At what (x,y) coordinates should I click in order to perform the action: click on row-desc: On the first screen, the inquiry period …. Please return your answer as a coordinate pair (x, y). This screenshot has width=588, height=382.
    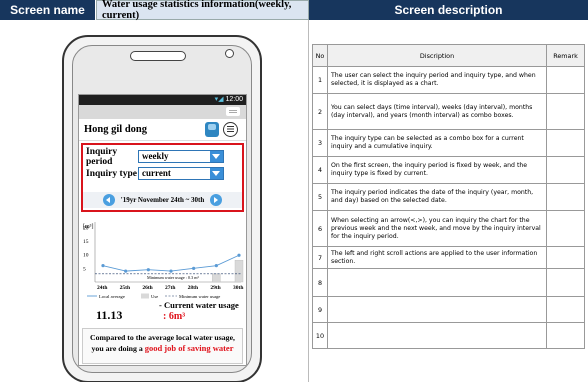
    Looking at the image, I should click on (437, 170).